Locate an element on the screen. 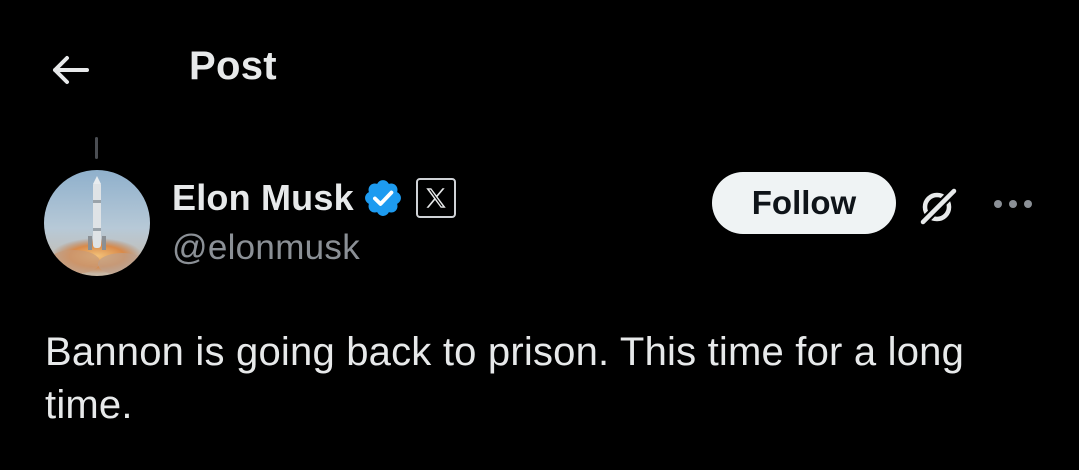 The width and height of the screenshot is (1079, 470). grok-button is located at coordinates (938, 206).